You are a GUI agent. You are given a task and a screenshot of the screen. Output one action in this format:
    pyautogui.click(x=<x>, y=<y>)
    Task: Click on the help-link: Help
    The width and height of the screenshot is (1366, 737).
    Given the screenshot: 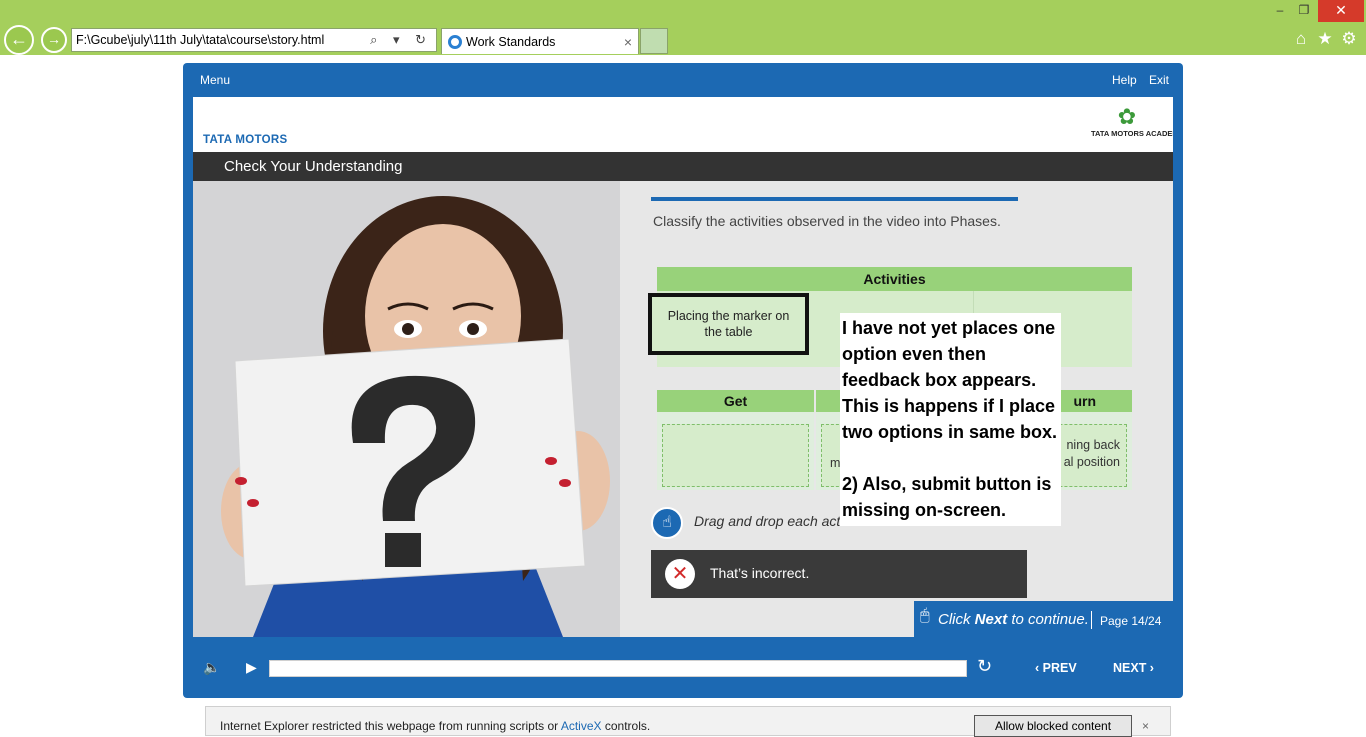 What is the action you would take?
    pyautogui.click(x=1124, y=80)
    